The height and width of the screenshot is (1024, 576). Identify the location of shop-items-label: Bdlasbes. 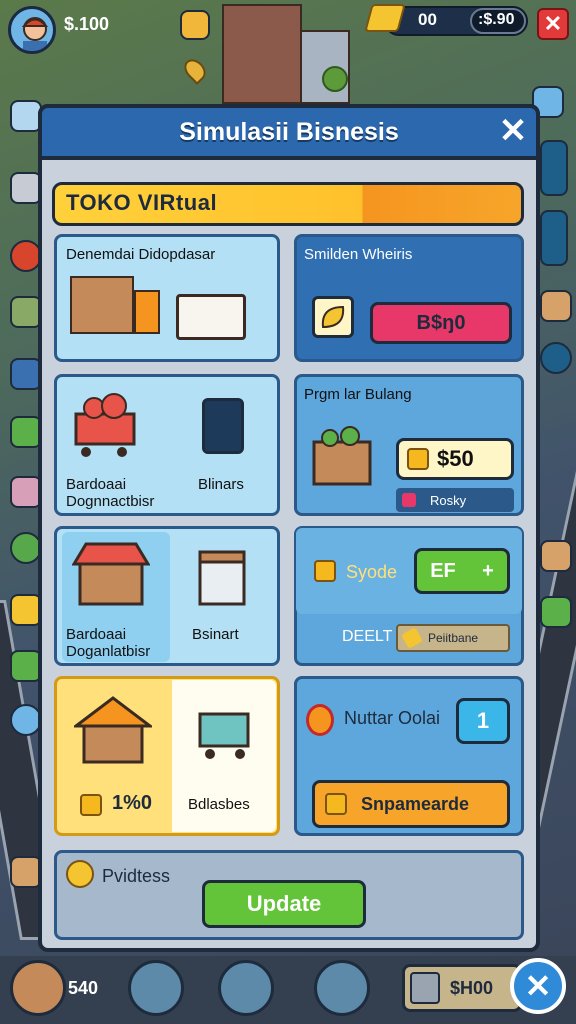
(219, 804).